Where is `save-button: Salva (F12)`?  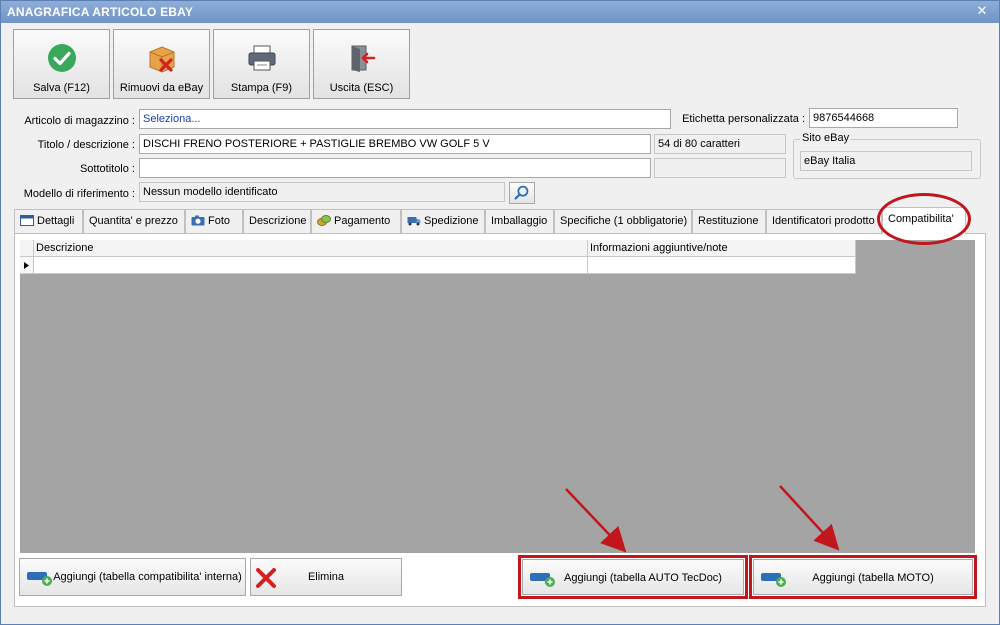 save-button: Salva (F12) is located at coordinates (61, 64).